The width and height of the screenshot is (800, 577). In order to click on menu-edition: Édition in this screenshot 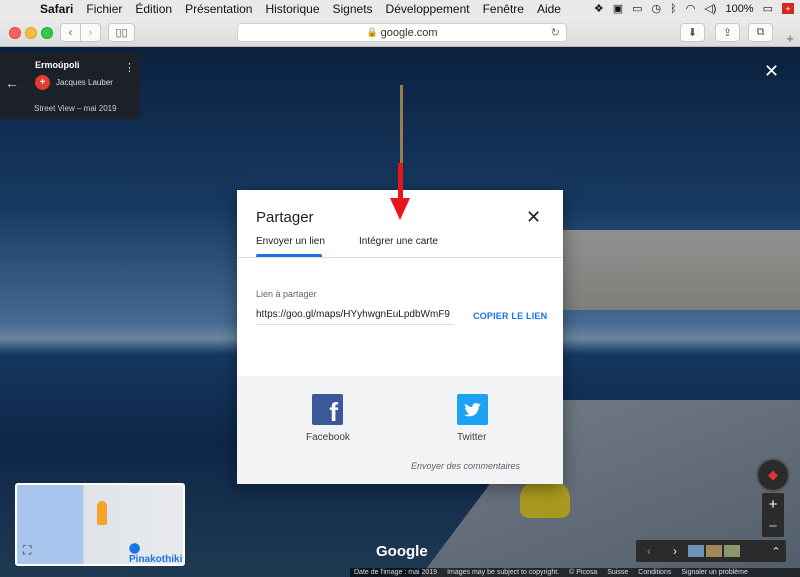, I will do `click(153, 9)`.